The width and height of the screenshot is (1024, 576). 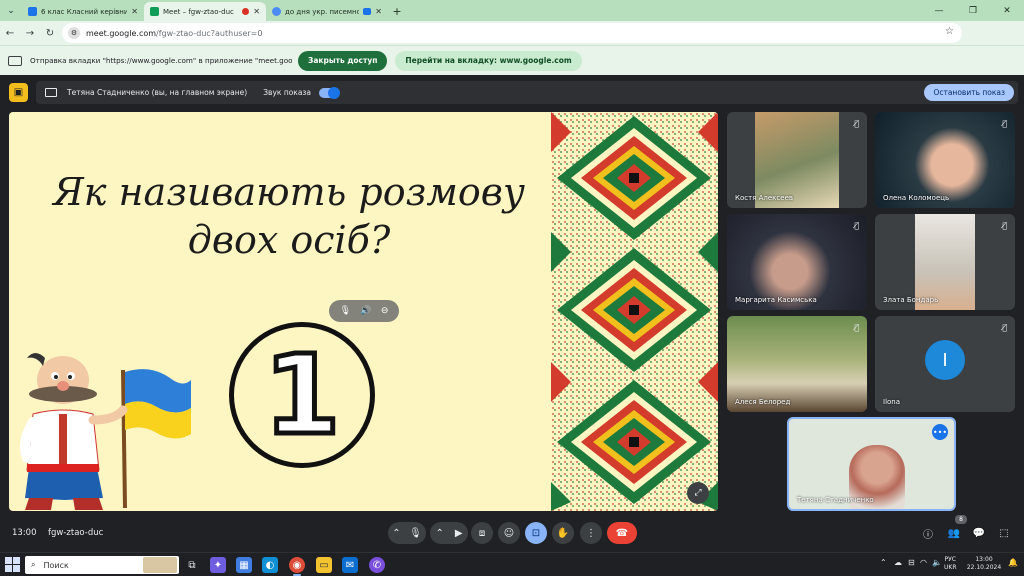 I want to click on cast-icon, so click(x=15, y=60).